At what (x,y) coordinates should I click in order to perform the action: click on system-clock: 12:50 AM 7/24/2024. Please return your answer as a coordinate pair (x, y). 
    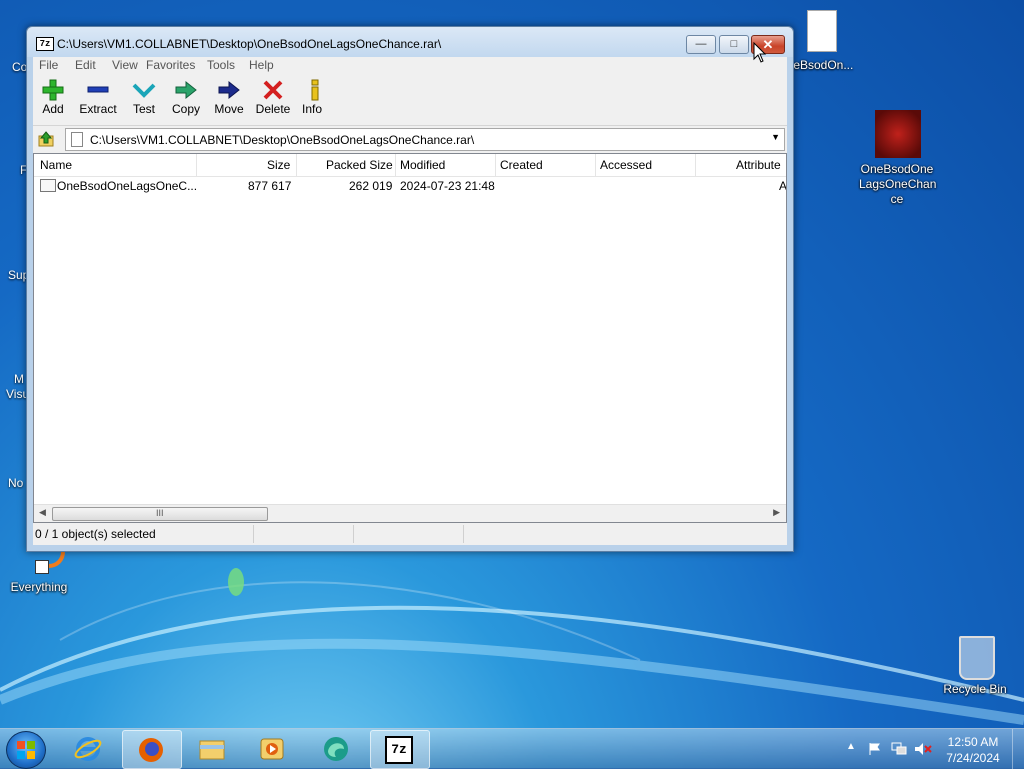
    Looking at the image, I should click on (973, 750).